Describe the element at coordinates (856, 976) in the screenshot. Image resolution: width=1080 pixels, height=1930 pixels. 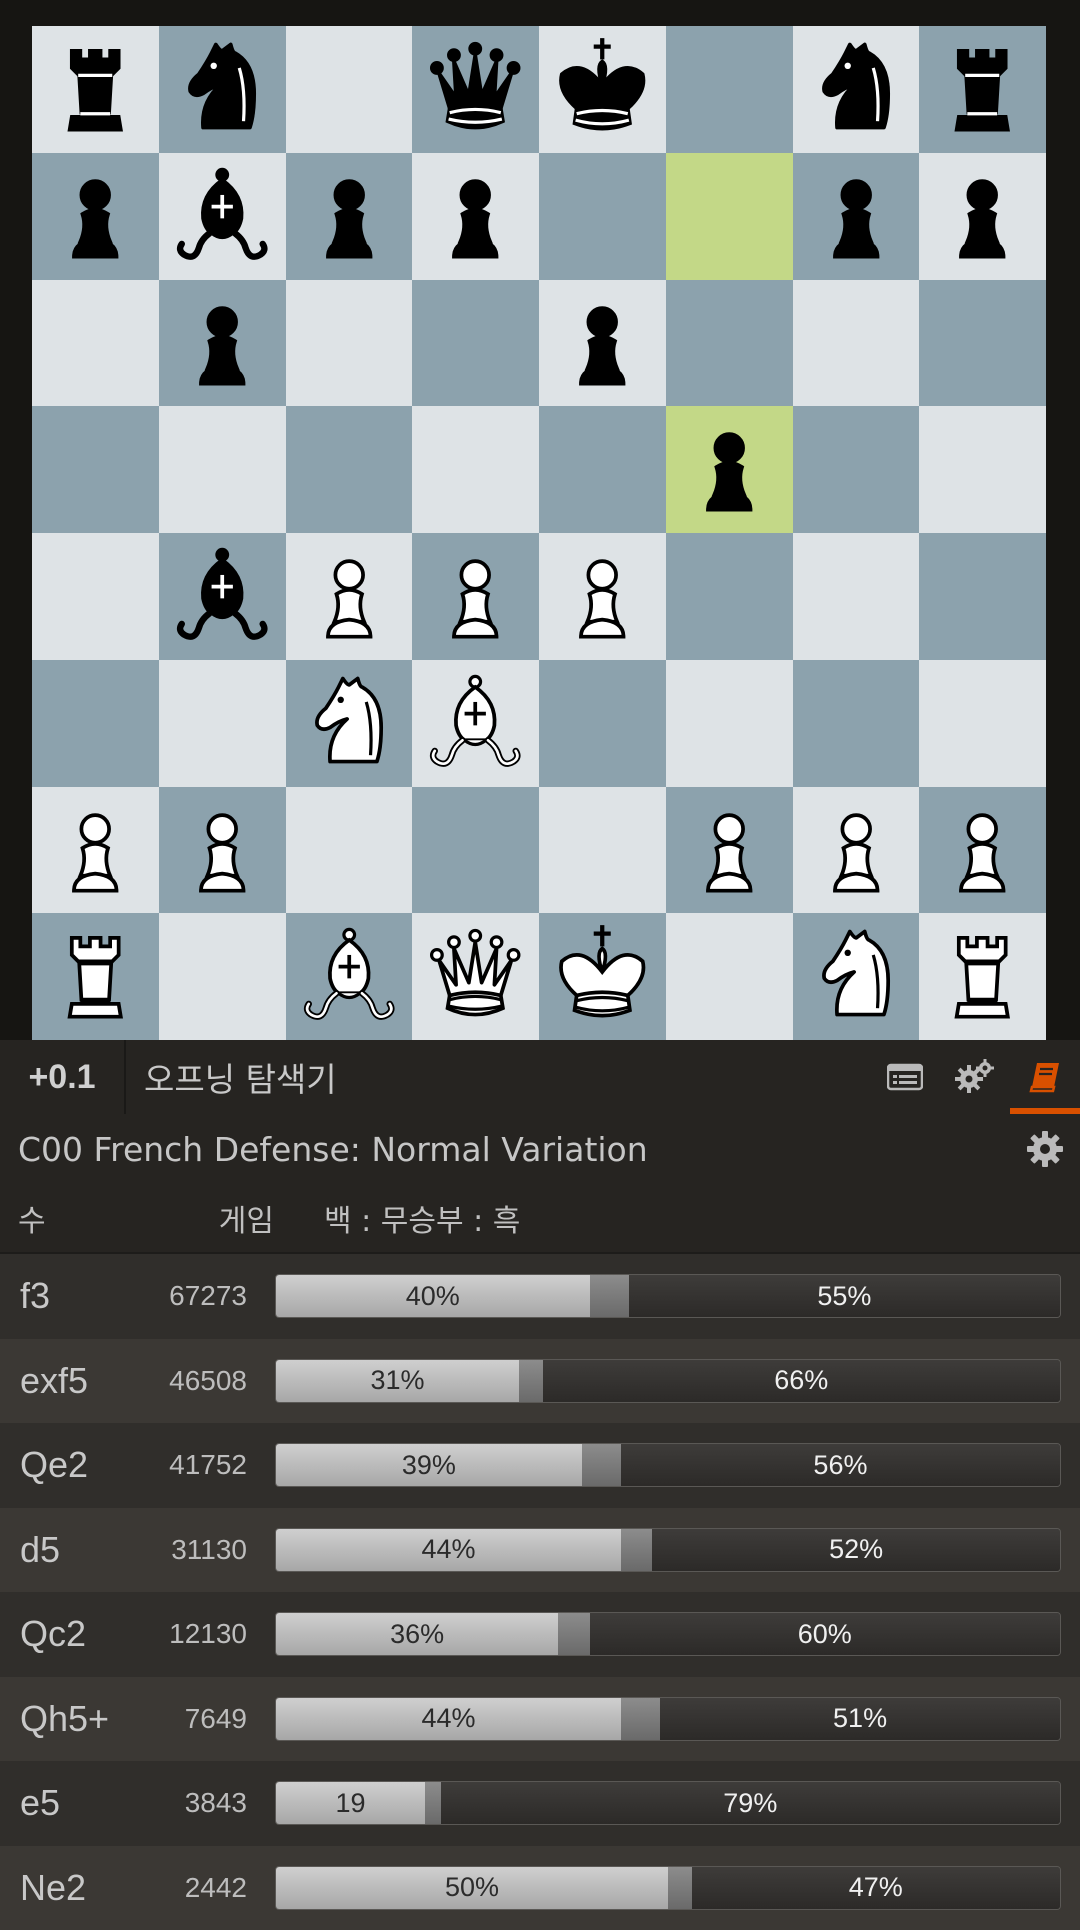
I see `square-g1` at that location.